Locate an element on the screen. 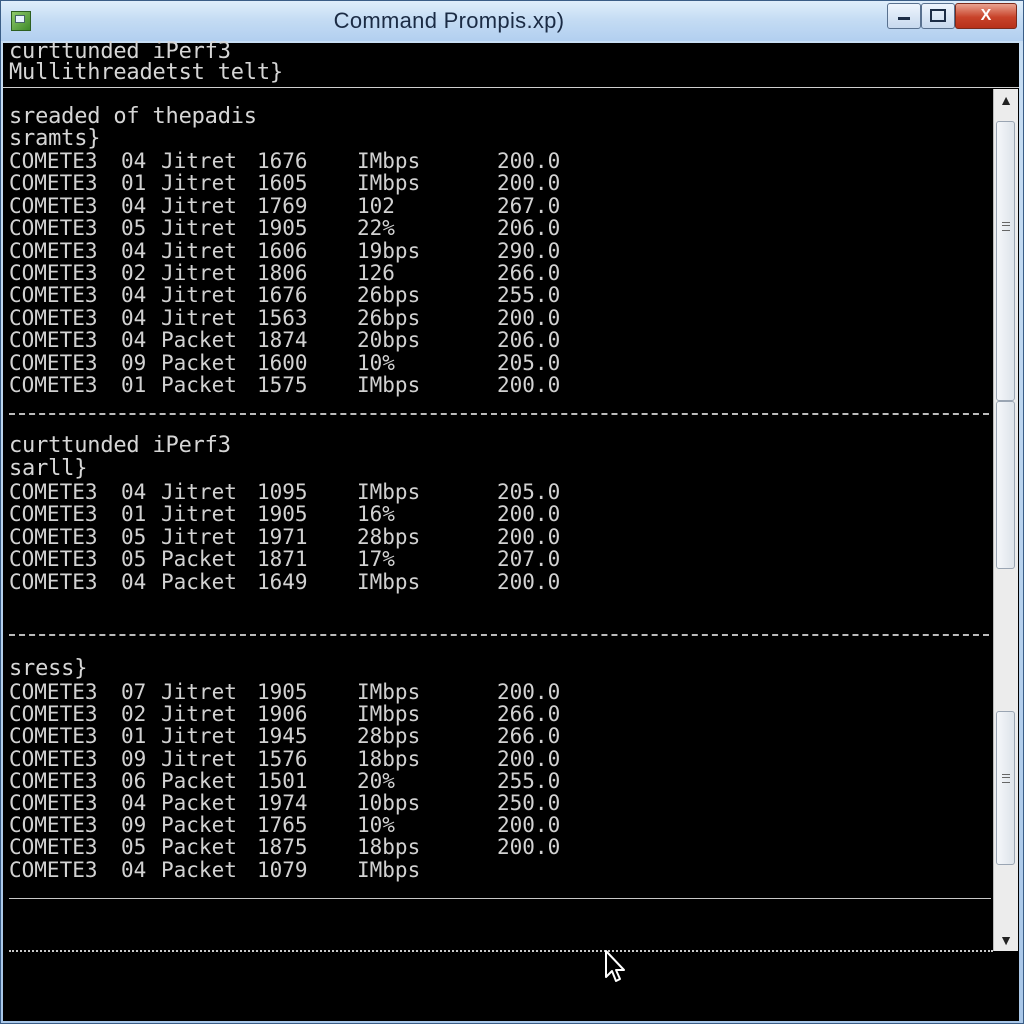  result-cell: 206.0 is located at coordinates (529, 228).